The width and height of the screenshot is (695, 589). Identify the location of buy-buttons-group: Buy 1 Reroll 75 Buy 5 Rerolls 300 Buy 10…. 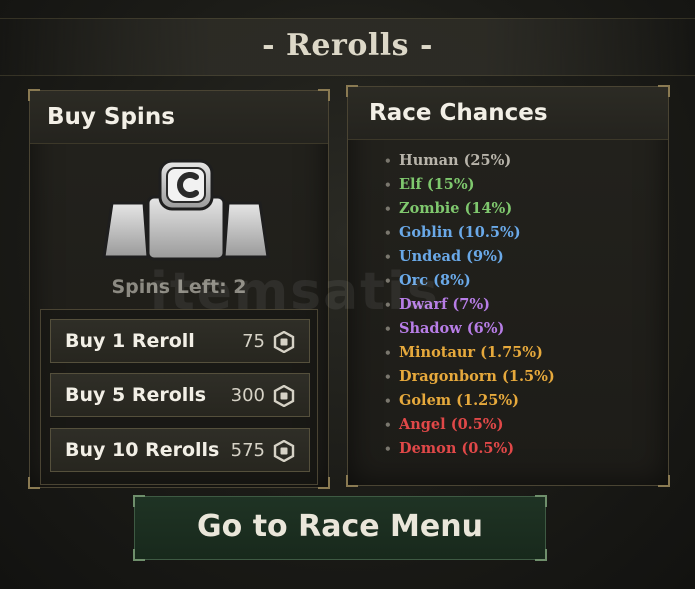
(179, 397).